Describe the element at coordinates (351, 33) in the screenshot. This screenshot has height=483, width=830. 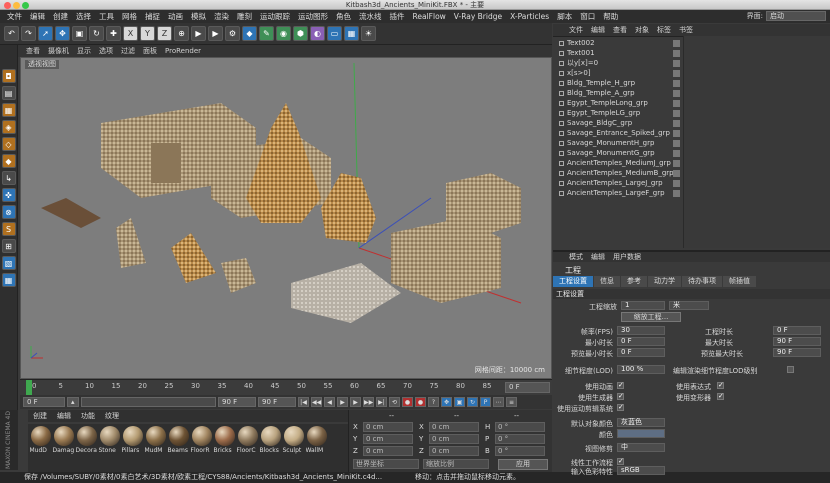
I see `camera-icon: ▦` at that location.